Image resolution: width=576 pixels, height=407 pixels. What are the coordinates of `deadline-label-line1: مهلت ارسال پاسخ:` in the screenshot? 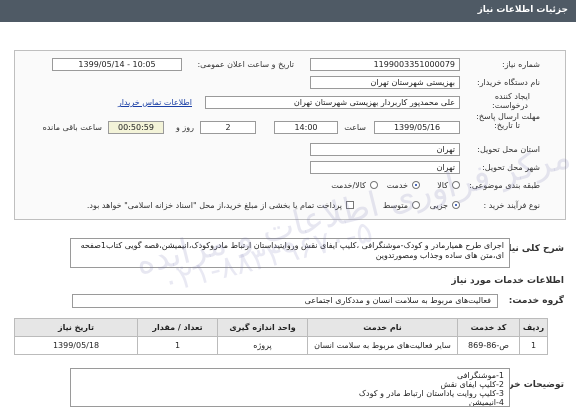 It's located at (508, 116).